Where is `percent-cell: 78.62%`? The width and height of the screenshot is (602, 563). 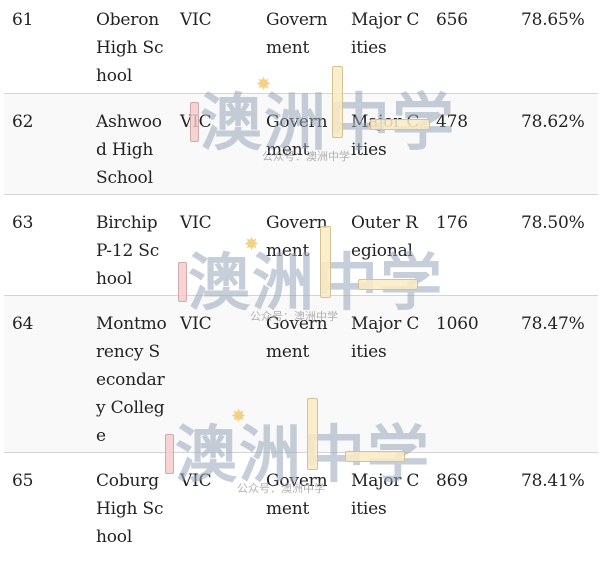
percent-cell: 78.62% is located at coordinates (553, 122).